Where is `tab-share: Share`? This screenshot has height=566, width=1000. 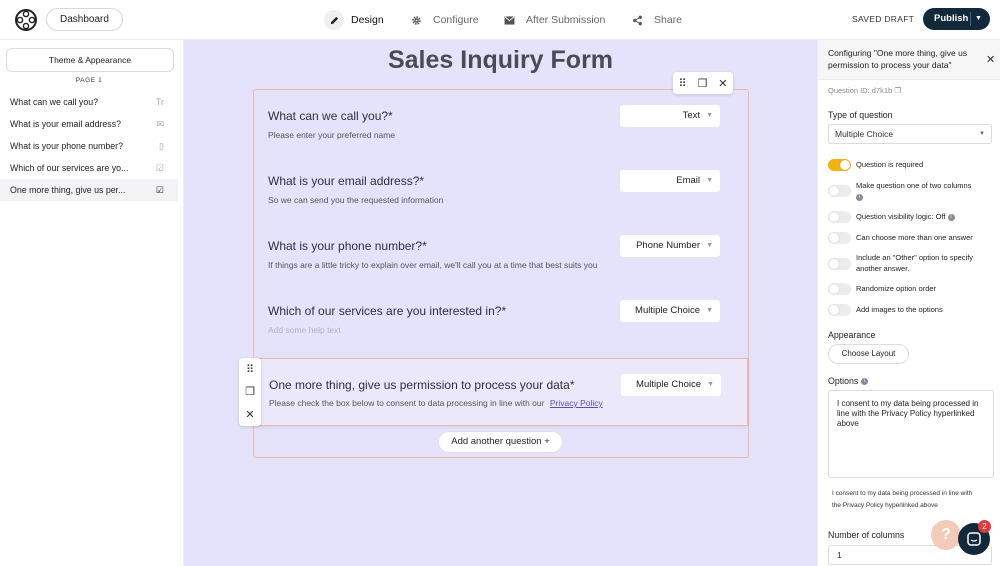 tab-share: Share is located at coordinates (654, 20).